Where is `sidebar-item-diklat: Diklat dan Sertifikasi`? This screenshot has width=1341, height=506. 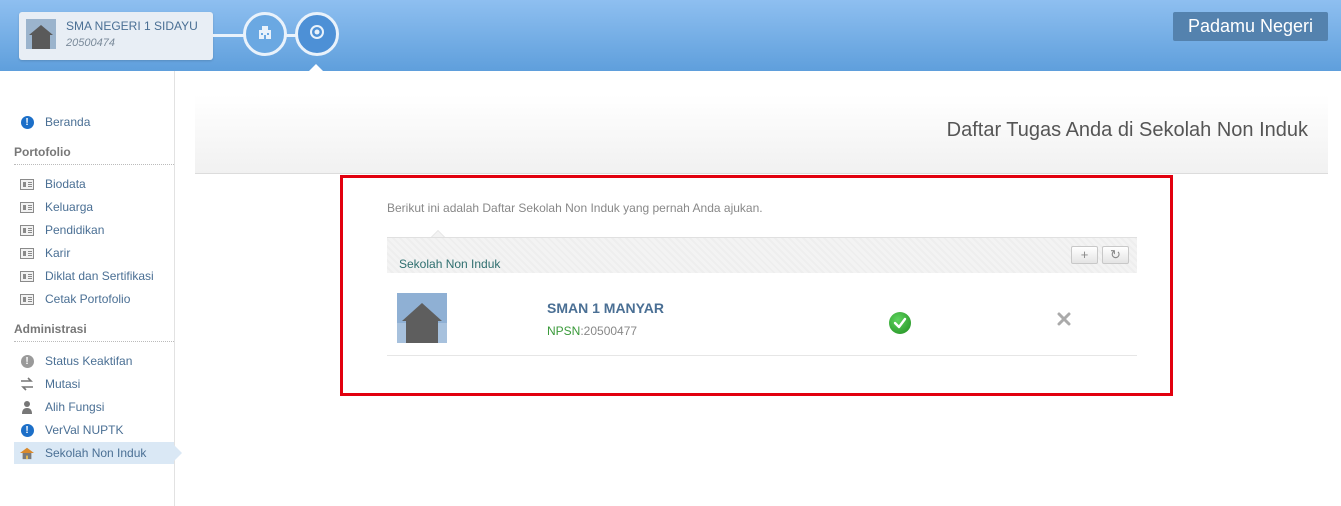
sidebar-item-diklat: Diklat dan Sertifikasi is located at coordinates (94, 276).